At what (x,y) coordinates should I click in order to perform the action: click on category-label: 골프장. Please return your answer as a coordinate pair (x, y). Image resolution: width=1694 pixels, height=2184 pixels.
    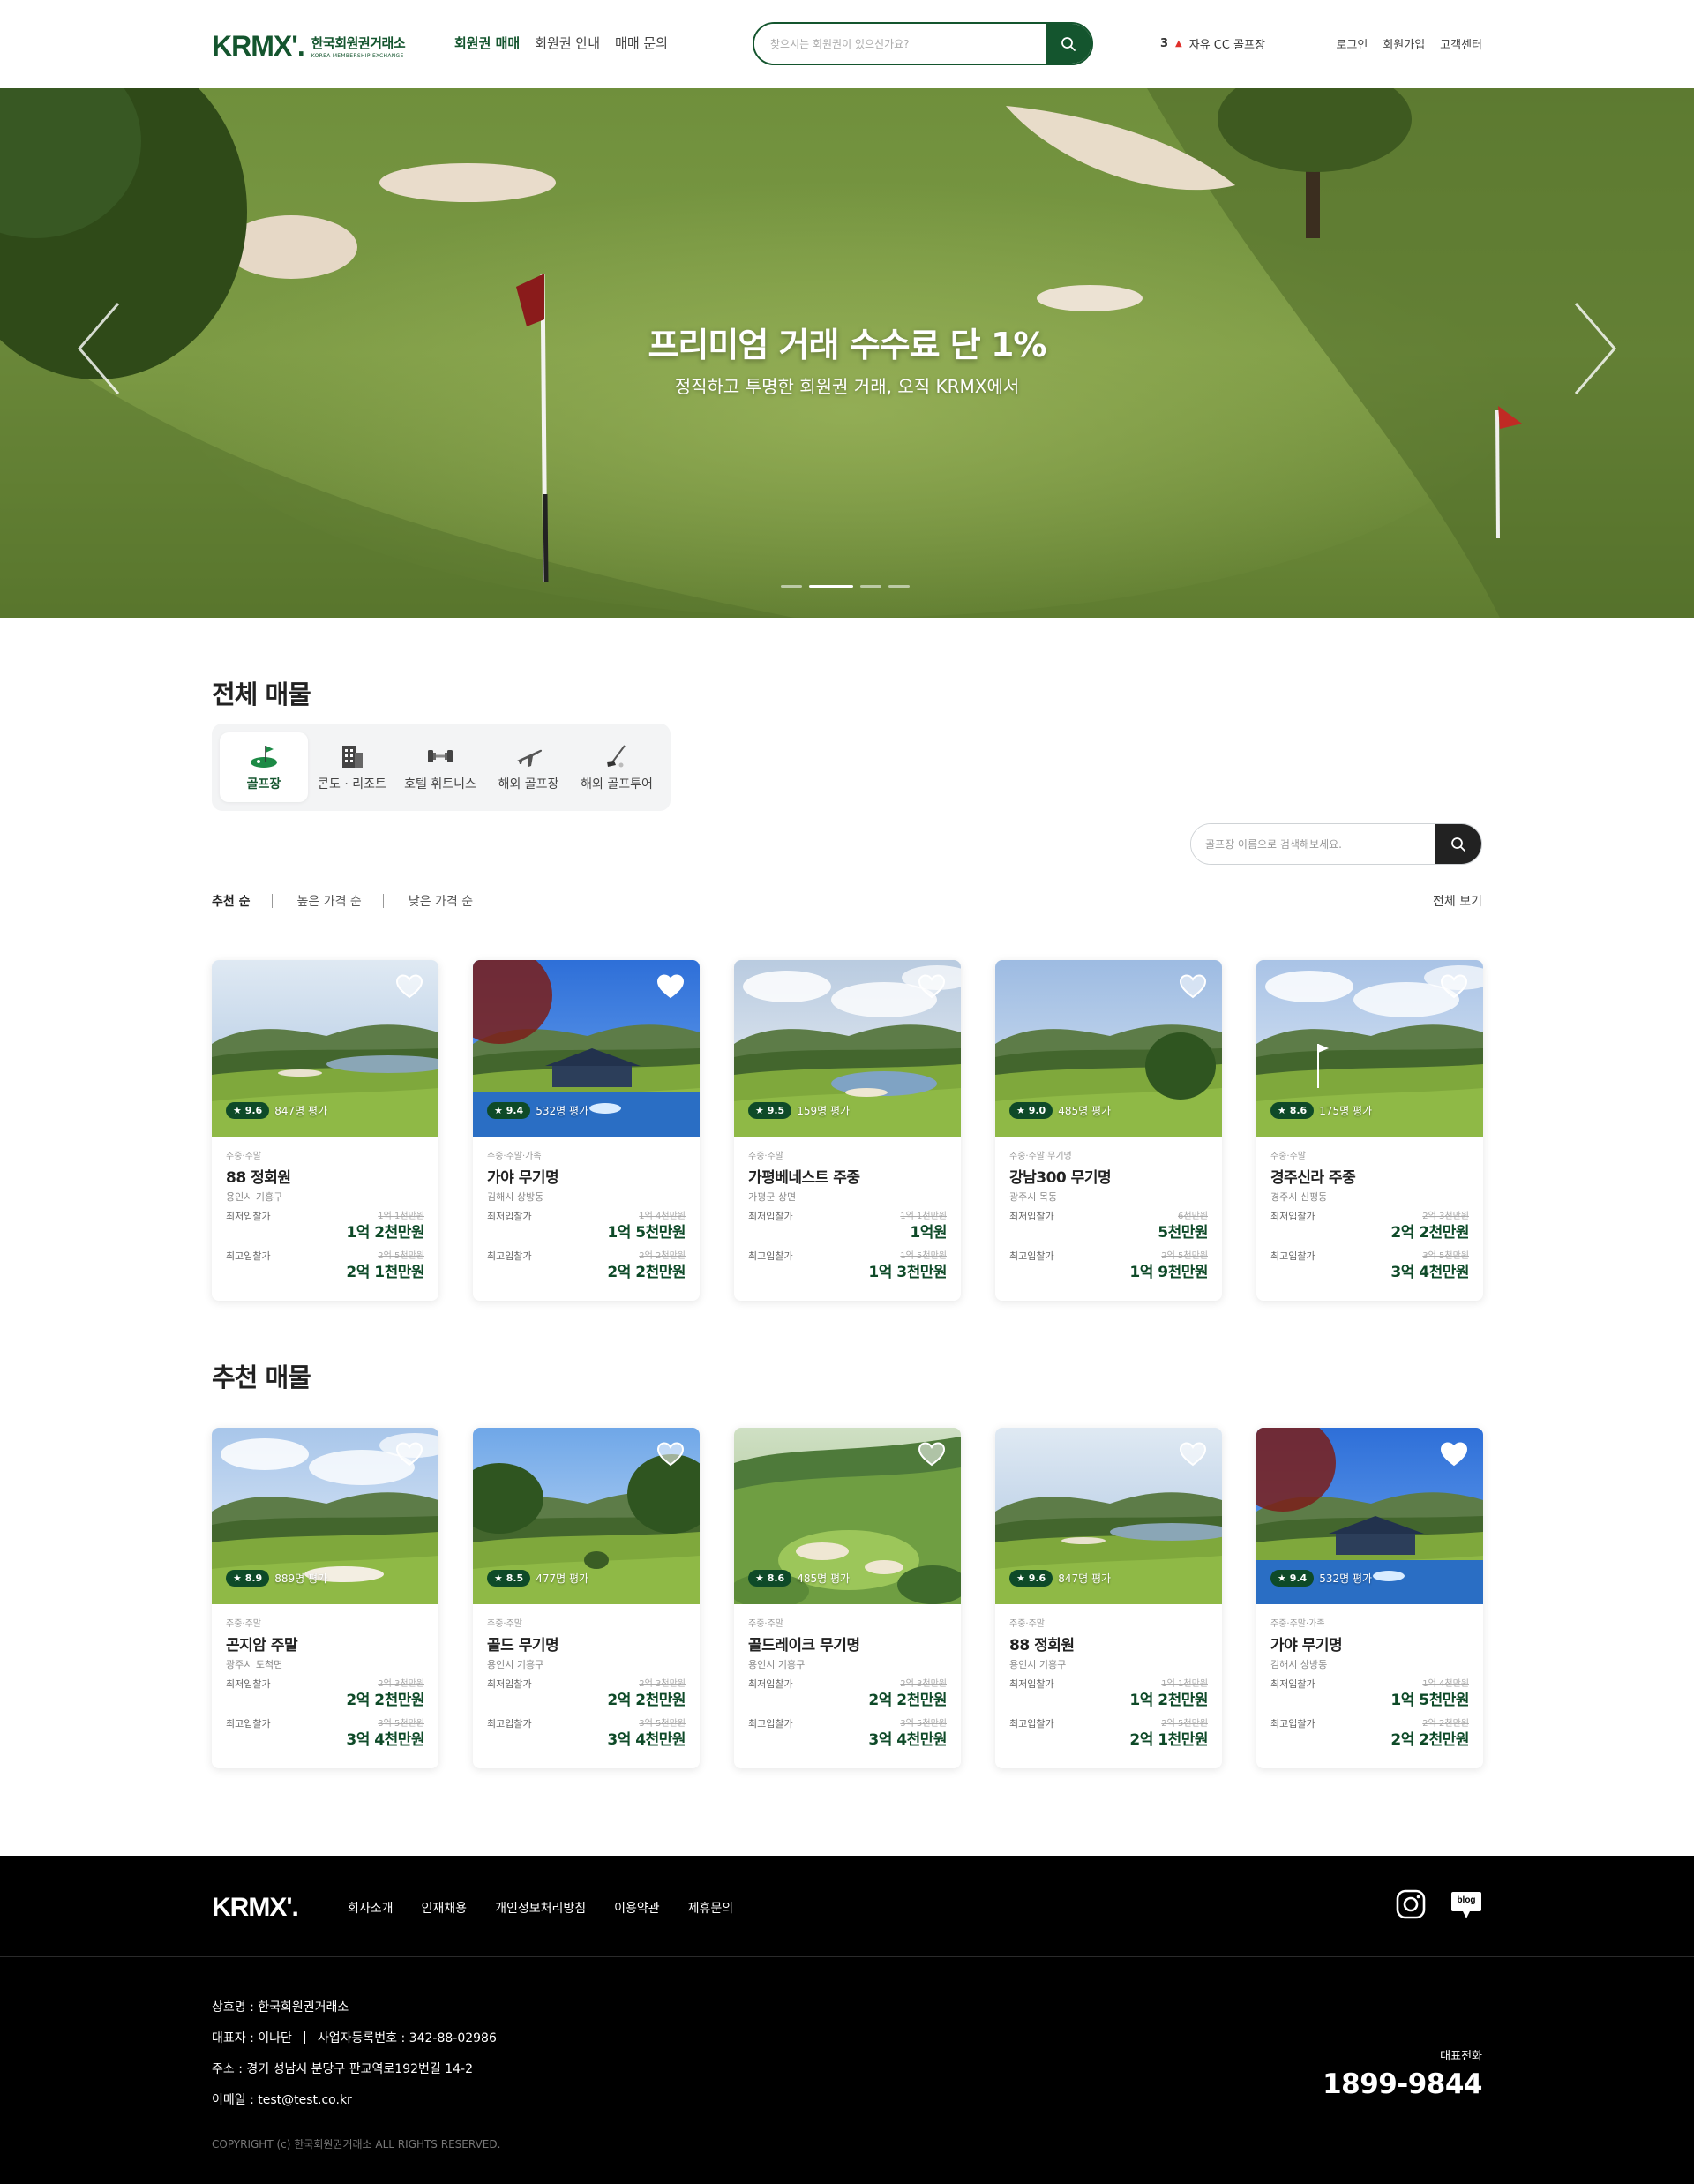
    Looking at the image, I should click on (264, 784).